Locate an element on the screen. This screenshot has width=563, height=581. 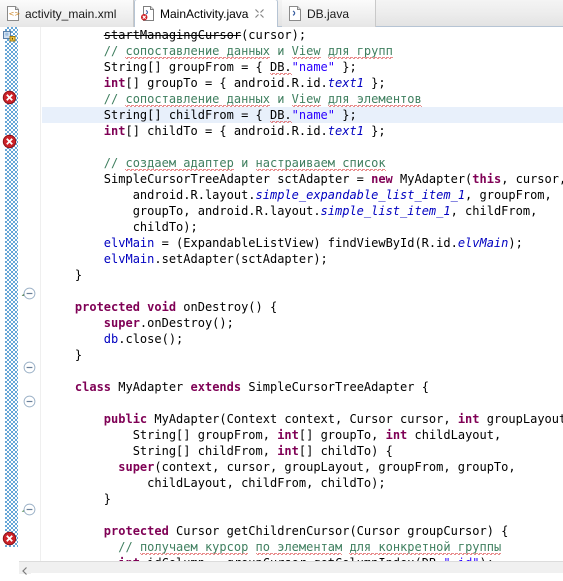
code-line-text: super.onDestroy(); is located at coordinates (168, 323).